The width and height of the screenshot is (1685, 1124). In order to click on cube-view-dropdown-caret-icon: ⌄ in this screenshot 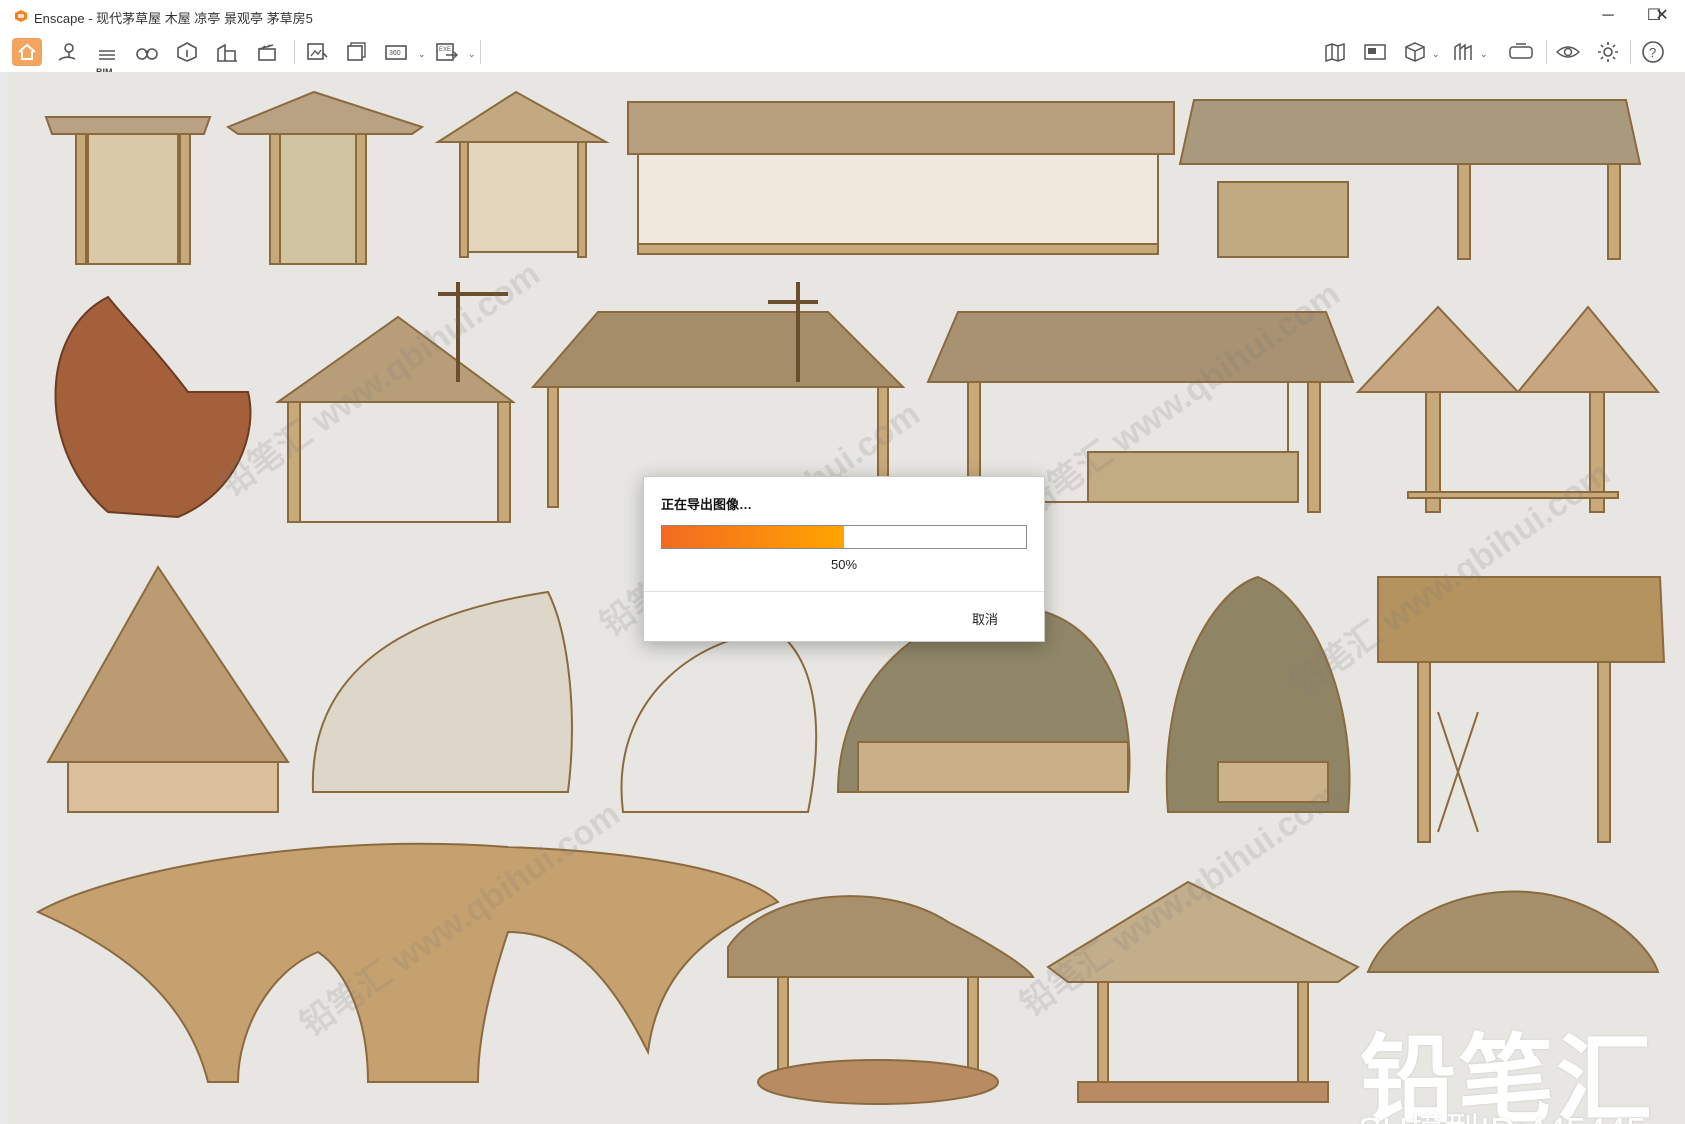, I will do `click(1436, 54)`.